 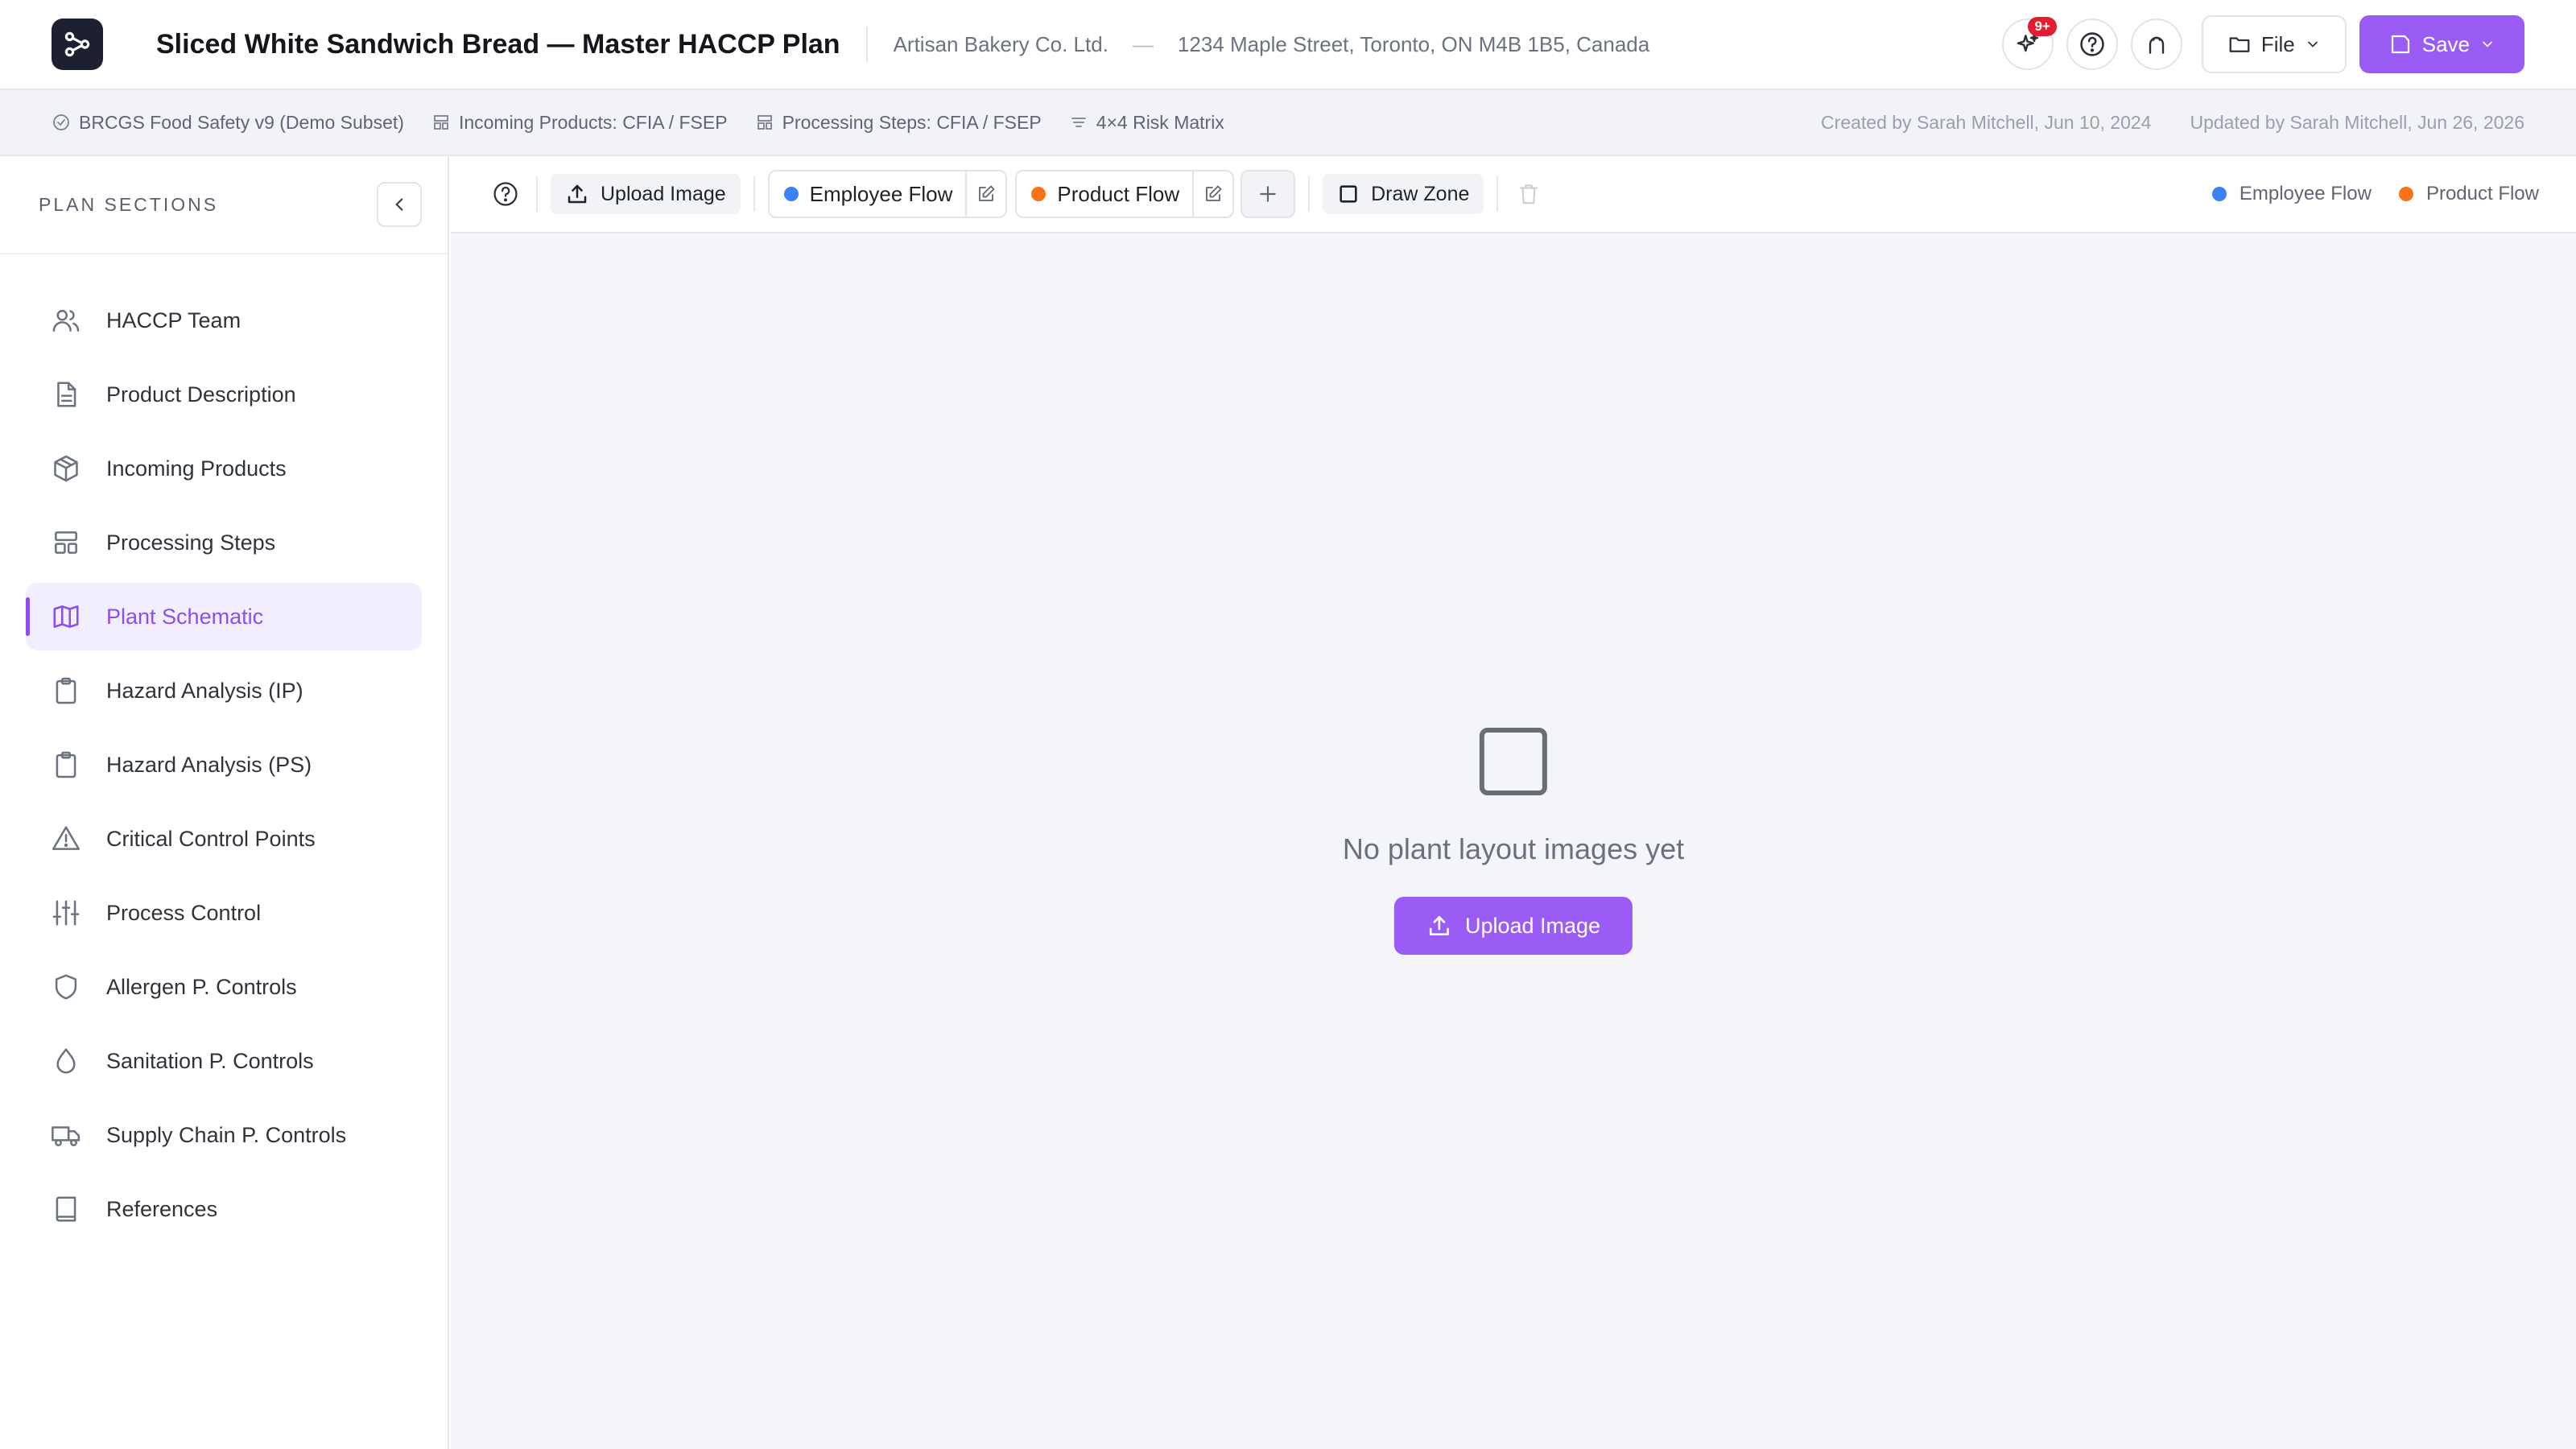 I want to click on truck-icon, so click(x=66, y=1136).